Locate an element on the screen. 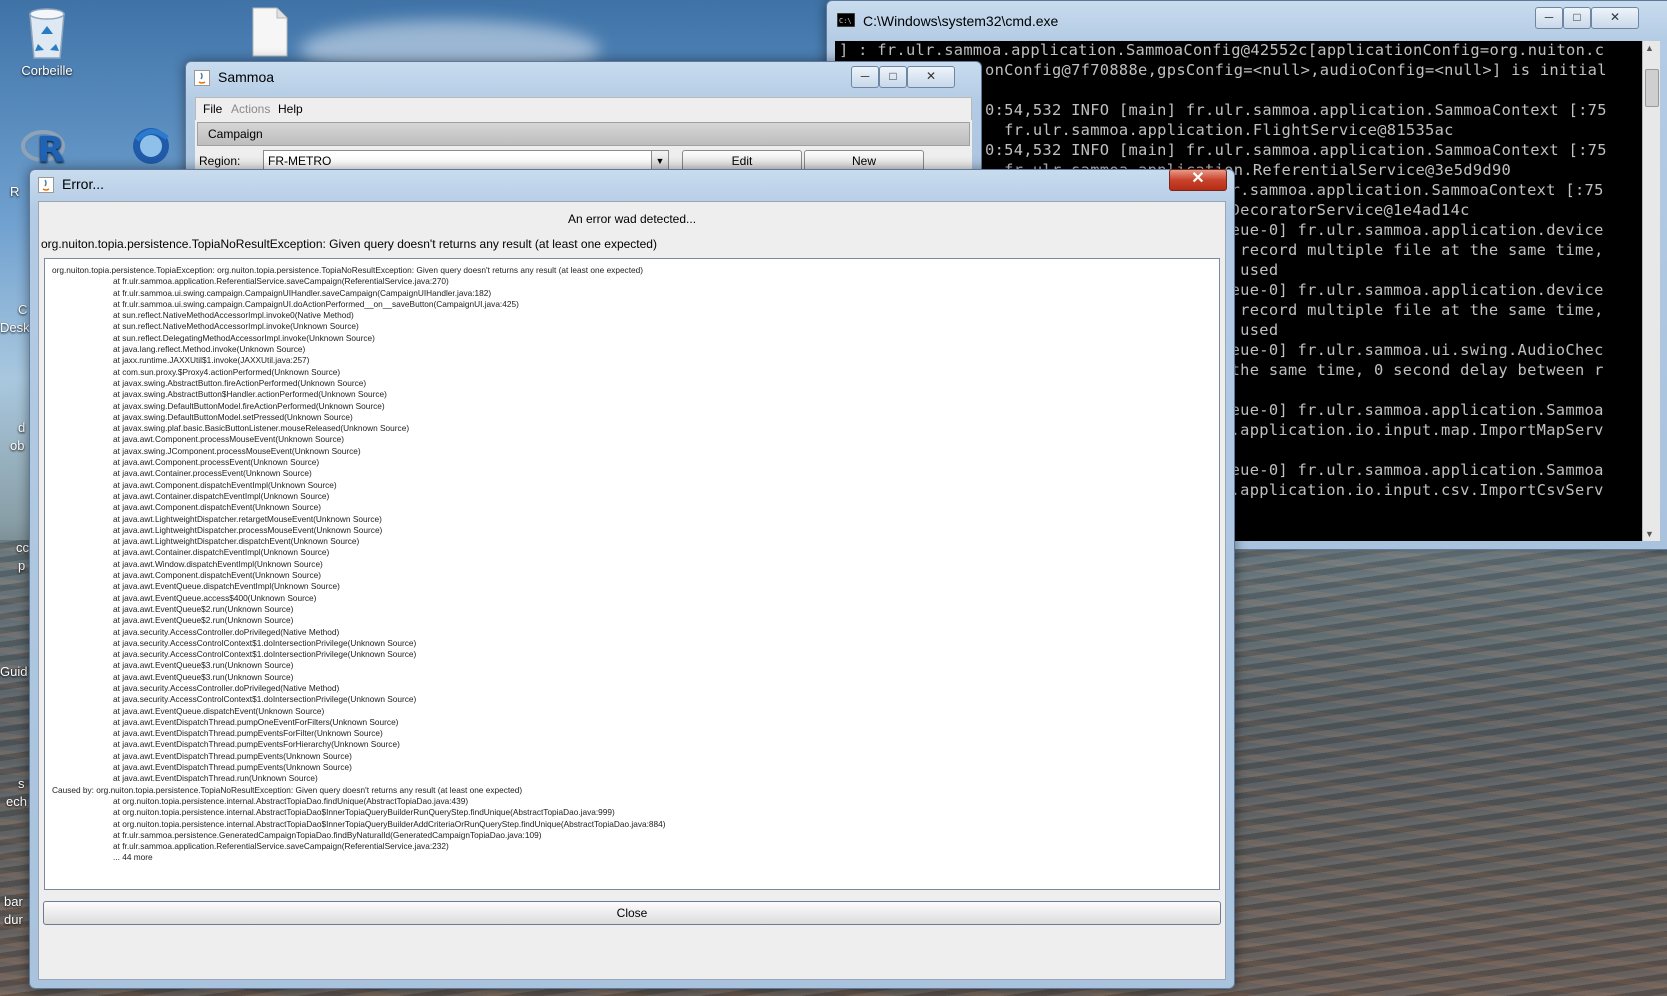  console-line: t record multiple file at the same time, is located at coordinates (1412, 310).